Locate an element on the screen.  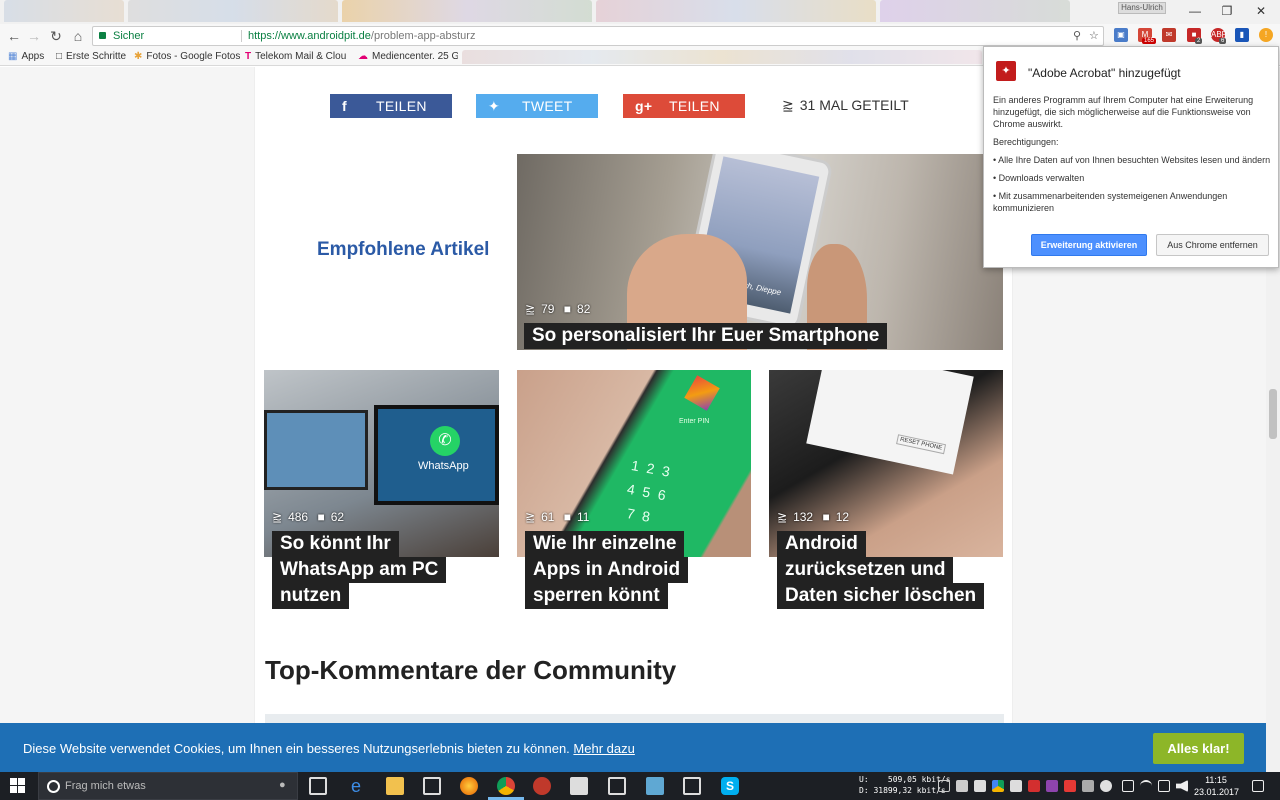
close-icon: ✕ is located at coordinates (1261, 11).